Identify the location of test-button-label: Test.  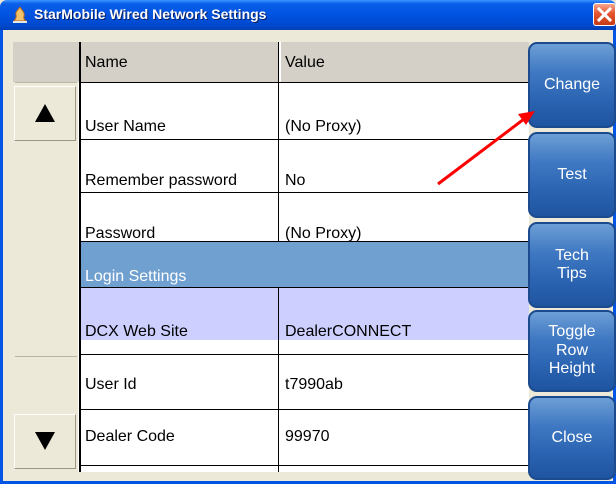
(572, 174).